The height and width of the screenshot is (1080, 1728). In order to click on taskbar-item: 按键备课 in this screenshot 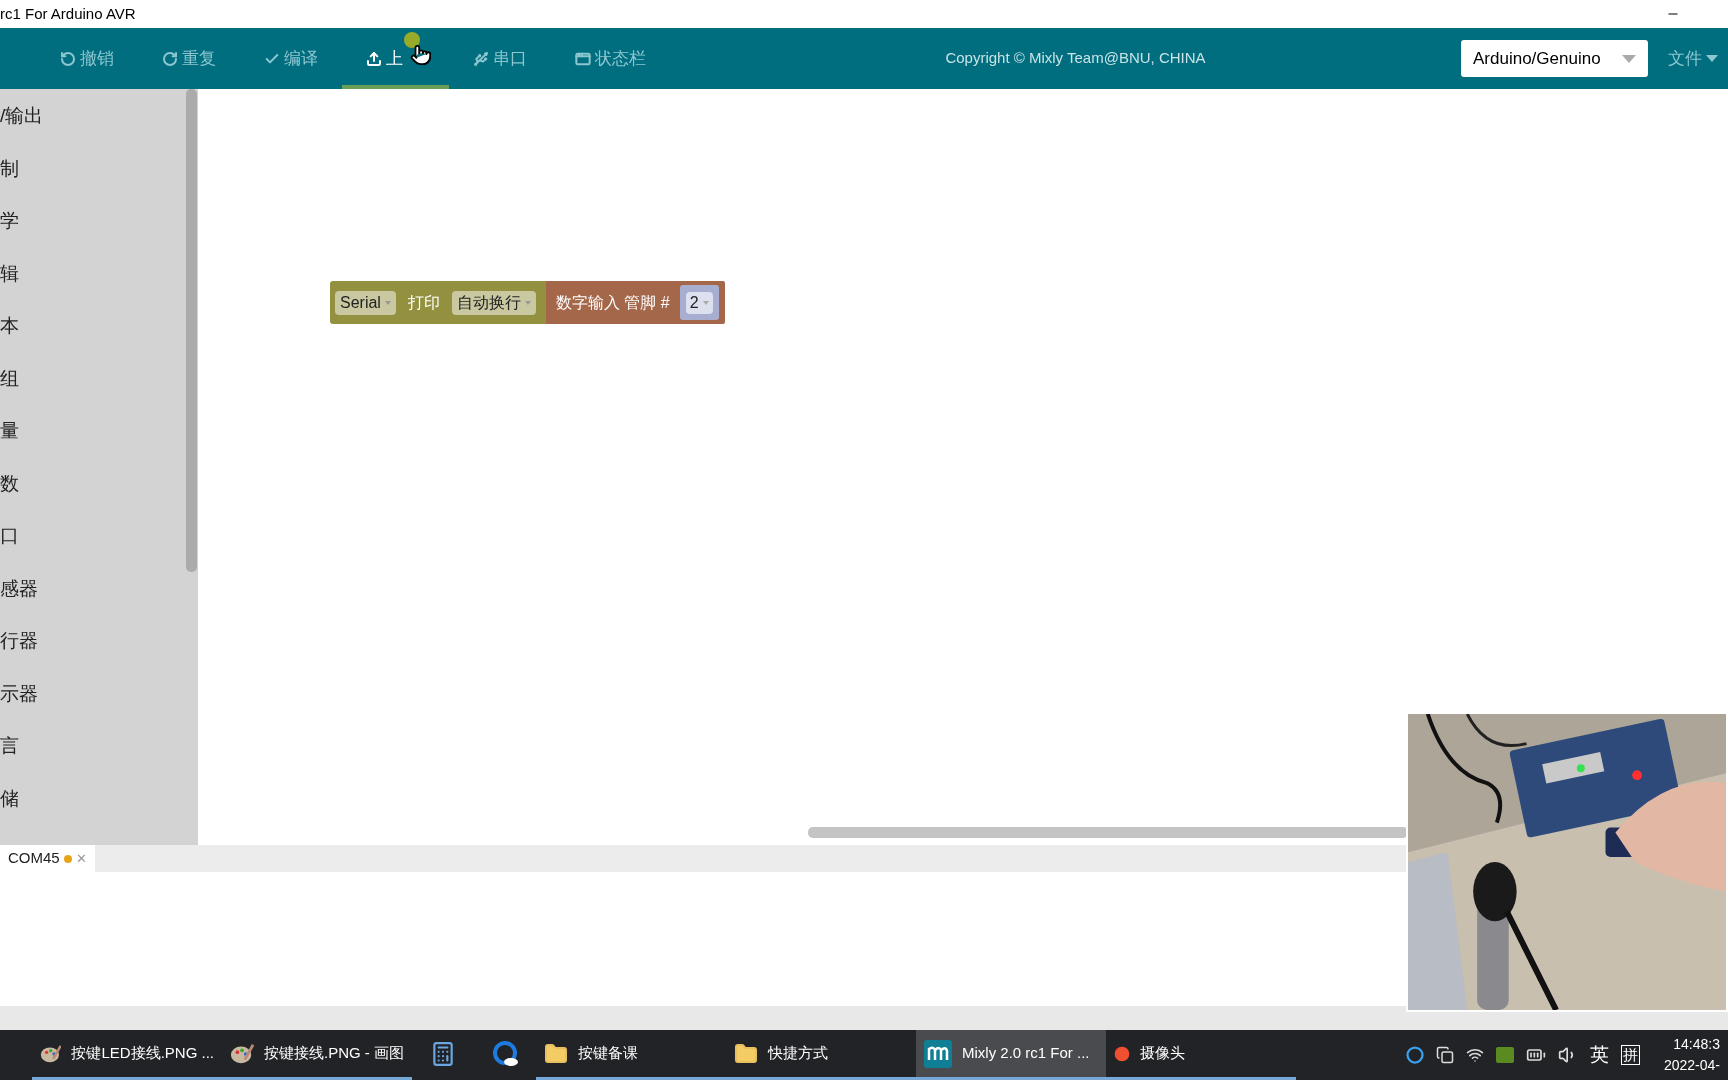, I will do `click(631, 1055)`.